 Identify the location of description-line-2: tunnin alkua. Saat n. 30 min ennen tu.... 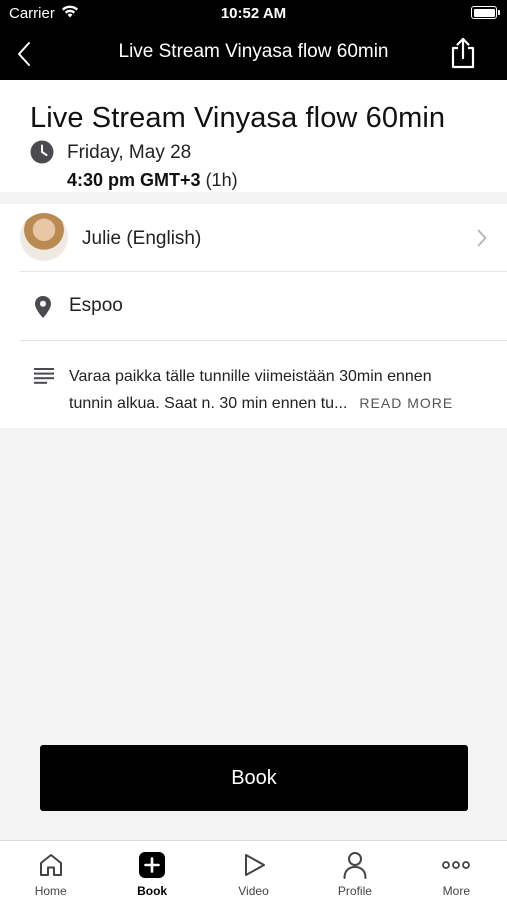
(208, 403).